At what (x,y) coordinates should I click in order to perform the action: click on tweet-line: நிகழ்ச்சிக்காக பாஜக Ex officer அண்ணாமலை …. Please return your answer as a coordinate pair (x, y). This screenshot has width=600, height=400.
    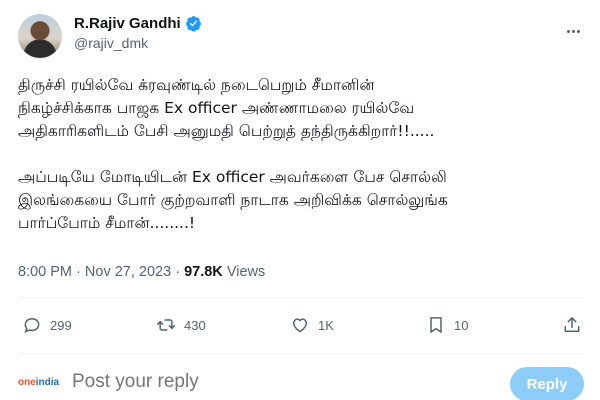
    Looking at the image, I should click on (216, 108).